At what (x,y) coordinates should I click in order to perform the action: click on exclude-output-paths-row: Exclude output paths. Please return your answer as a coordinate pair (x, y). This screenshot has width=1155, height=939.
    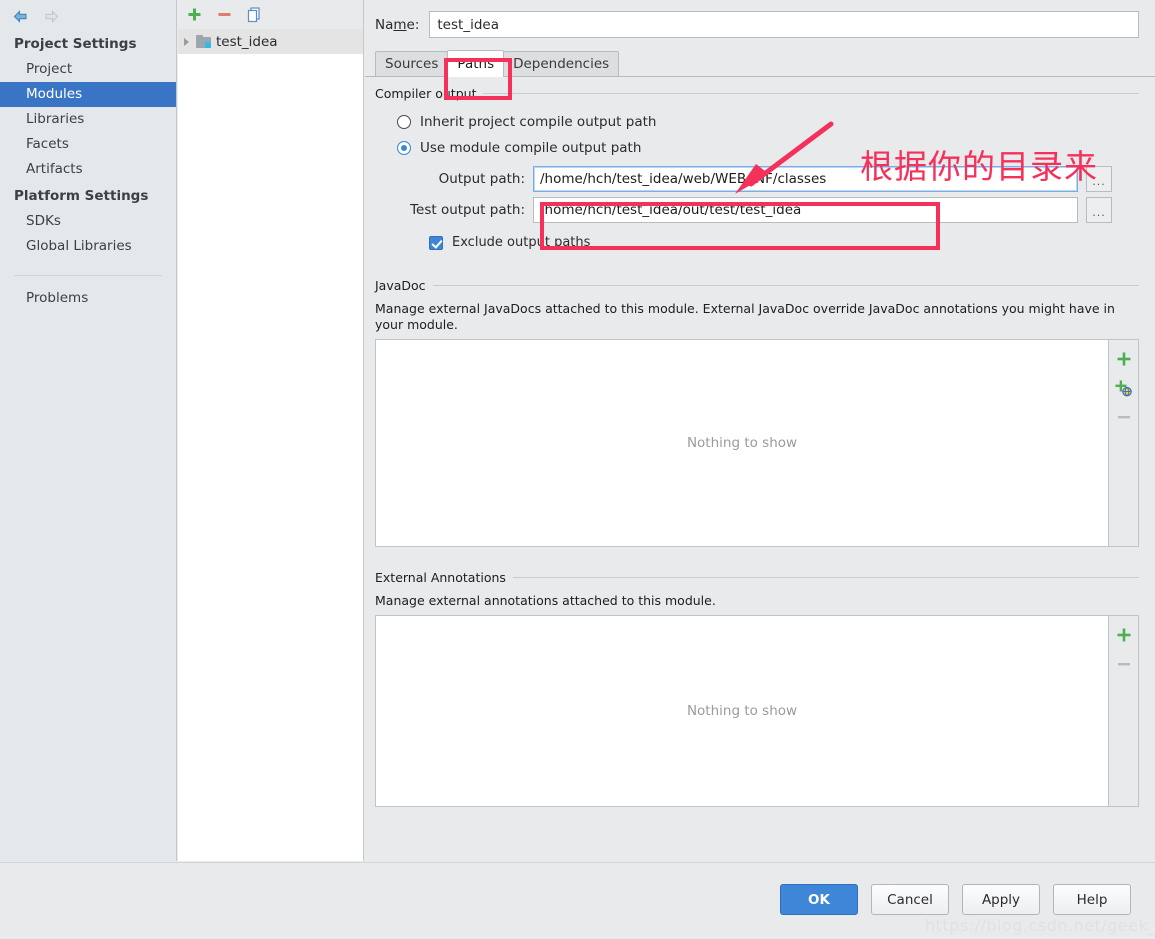
    Looking at the image, I should click on (757, 241).